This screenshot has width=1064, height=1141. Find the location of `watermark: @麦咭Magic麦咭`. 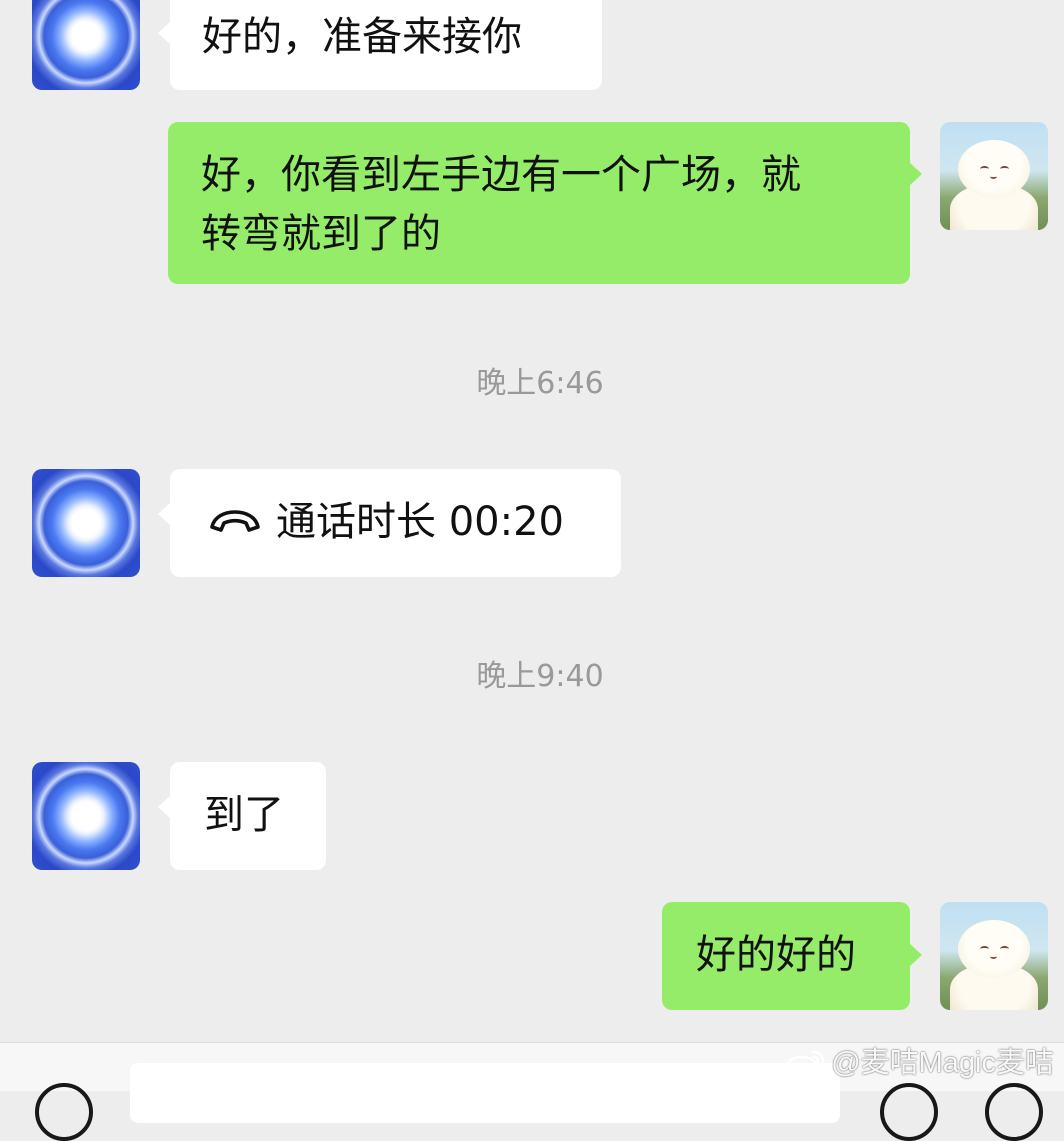

watermark: @麦咭Magic麦咭 is located at coordinates (919, 1063).